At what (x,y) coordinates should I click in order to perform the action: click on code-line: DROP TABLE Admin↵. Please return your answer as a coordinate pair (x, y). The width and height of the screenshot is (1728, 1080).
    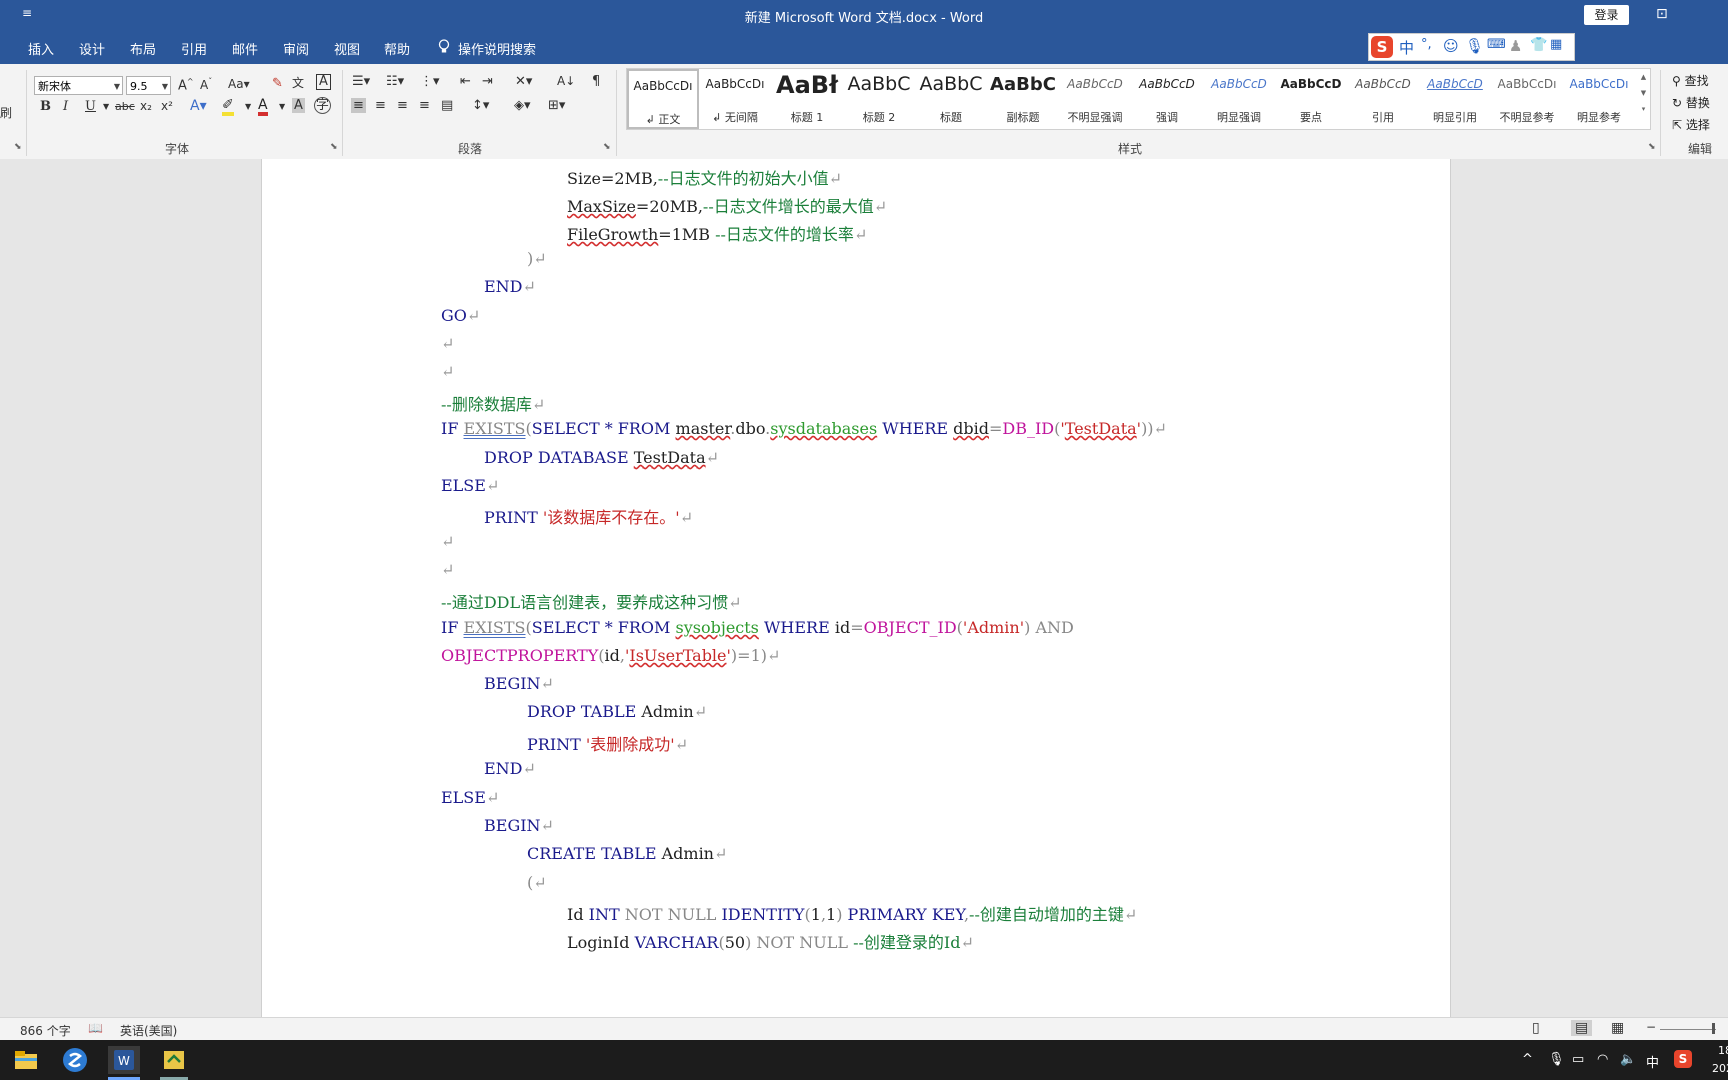
    Looking at the image, I should click on (617, 711).